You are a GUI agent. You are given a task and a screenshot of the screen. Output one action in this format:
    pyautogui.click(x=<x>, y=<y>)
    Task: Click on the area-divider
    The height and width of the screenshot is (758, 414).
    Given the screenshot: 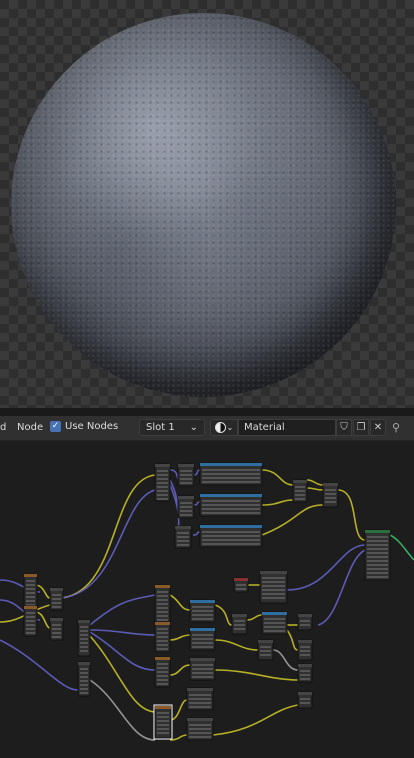 What is the action you would take?
    pyautogui.click(x=207, y=412)
    